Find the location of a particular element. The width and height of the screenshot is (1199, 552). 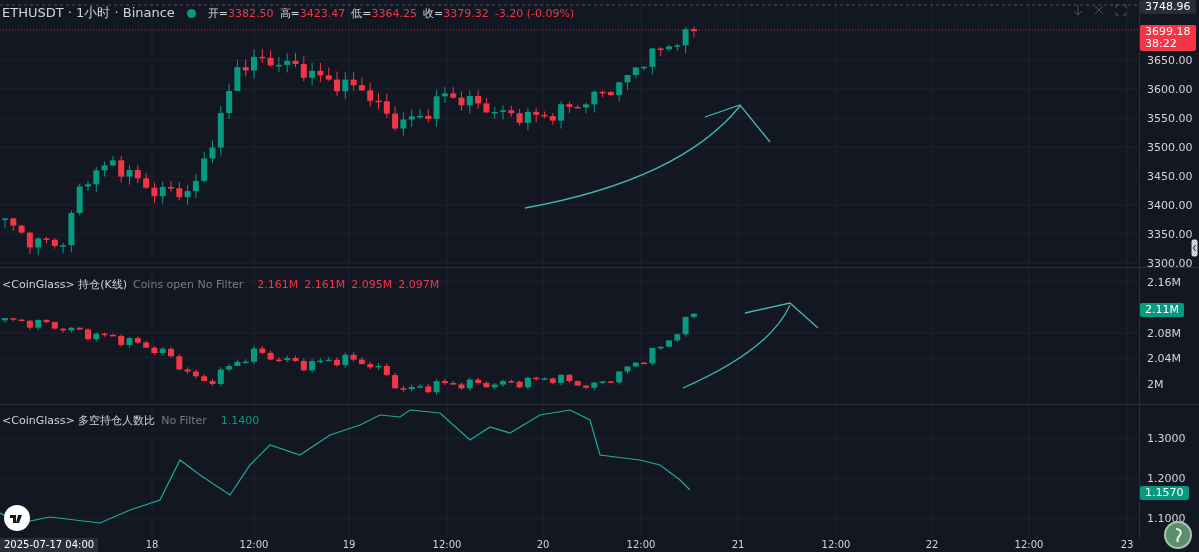

price-tick: 3600.00 is located at coordinates (1170, 89).